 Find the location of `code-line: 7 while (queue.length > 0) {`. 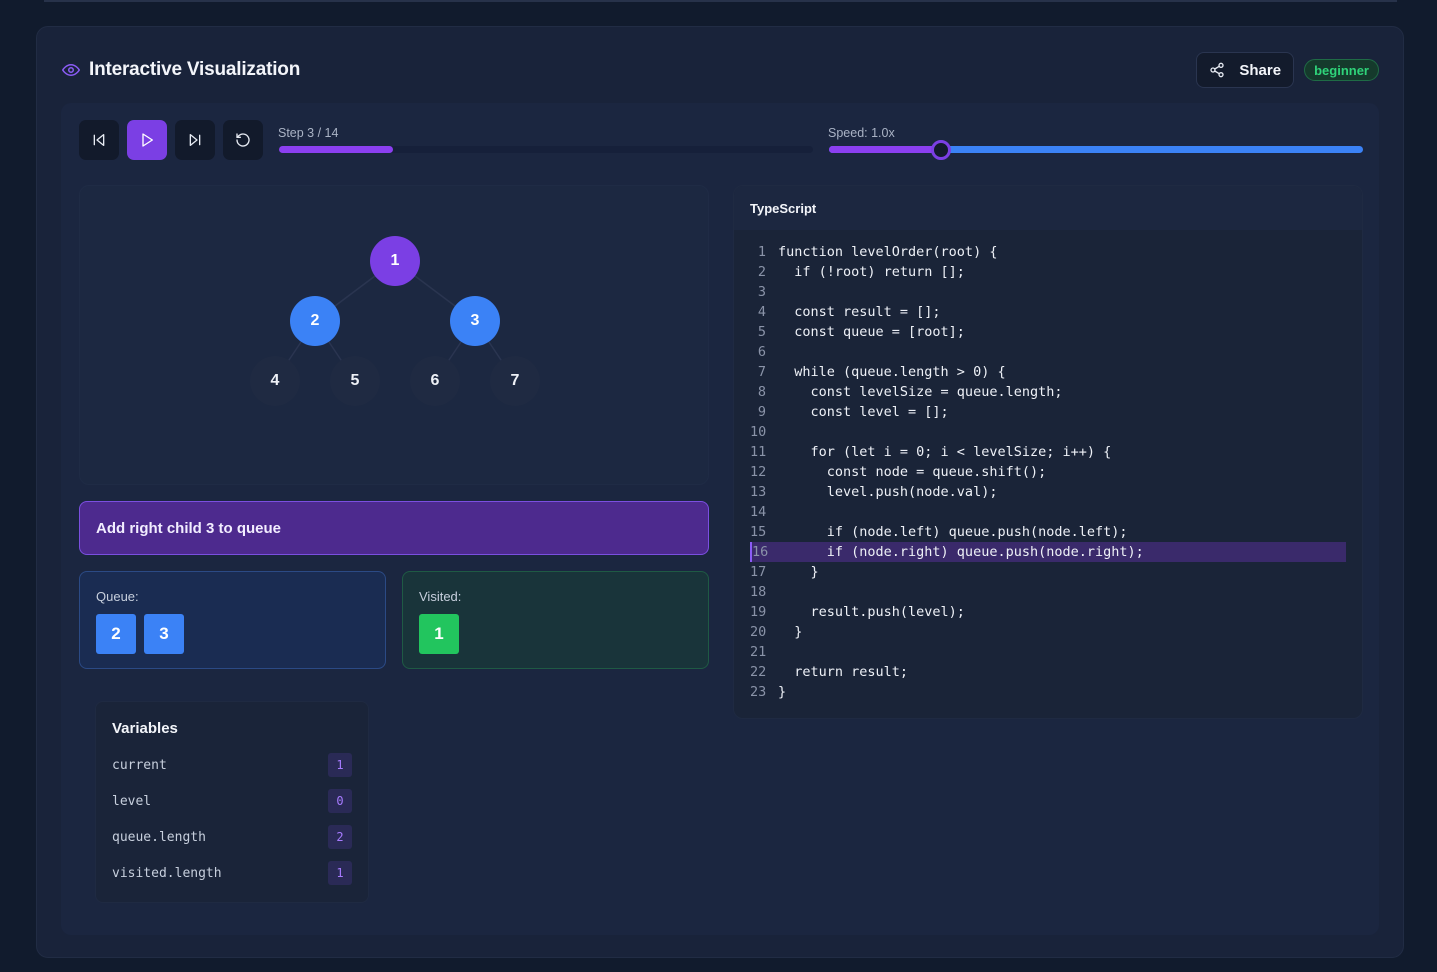

code-line: 7 while (queue.length > 0) { is located at coordinates (1048, 372).